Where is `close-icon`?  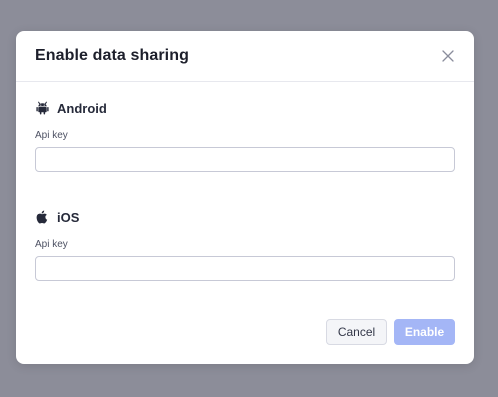 close-icon is located at coordinates (448, 56).